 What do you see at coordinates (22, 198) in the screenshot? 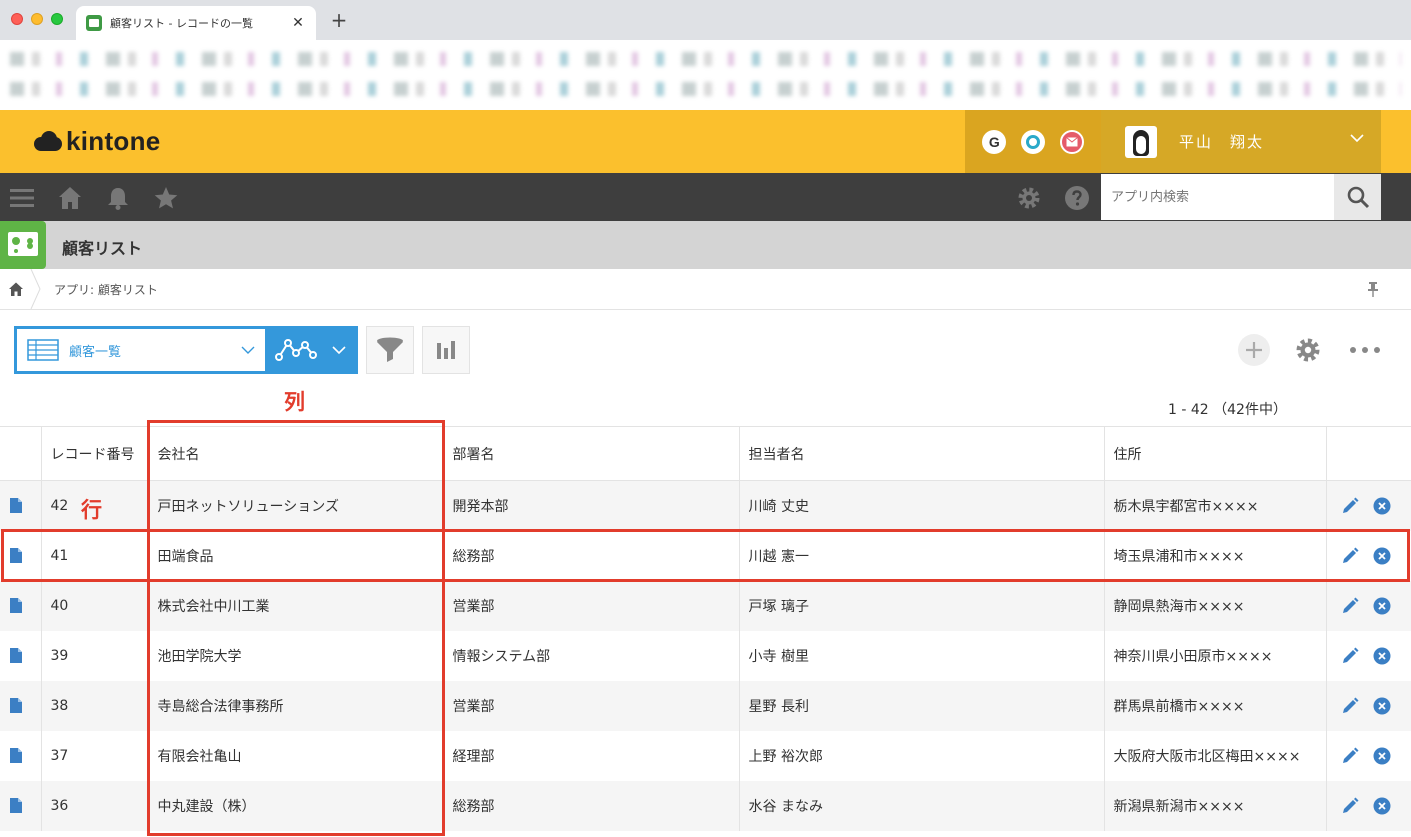
I see `hamburger-menu-icon` at bounding box center [22, 198].